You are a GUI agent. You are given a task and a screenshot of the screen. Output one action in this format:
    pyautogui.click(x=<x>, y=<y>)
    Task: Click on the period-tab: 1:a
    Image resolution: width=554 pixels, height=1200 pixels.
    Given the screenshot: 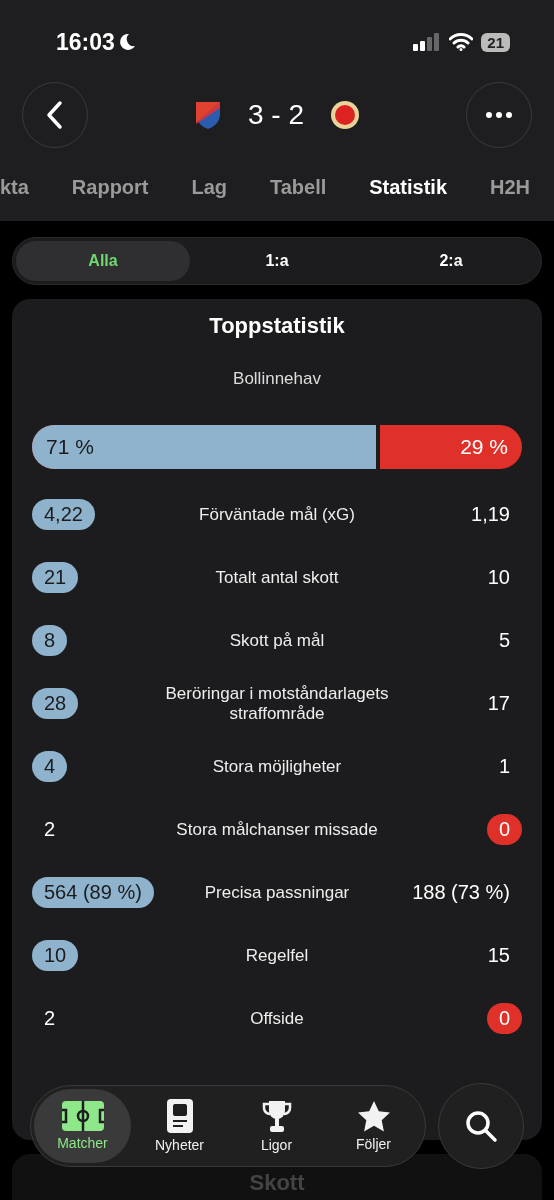 What is the action you would take?
    pyautogui.click(x=277, y=261)
    